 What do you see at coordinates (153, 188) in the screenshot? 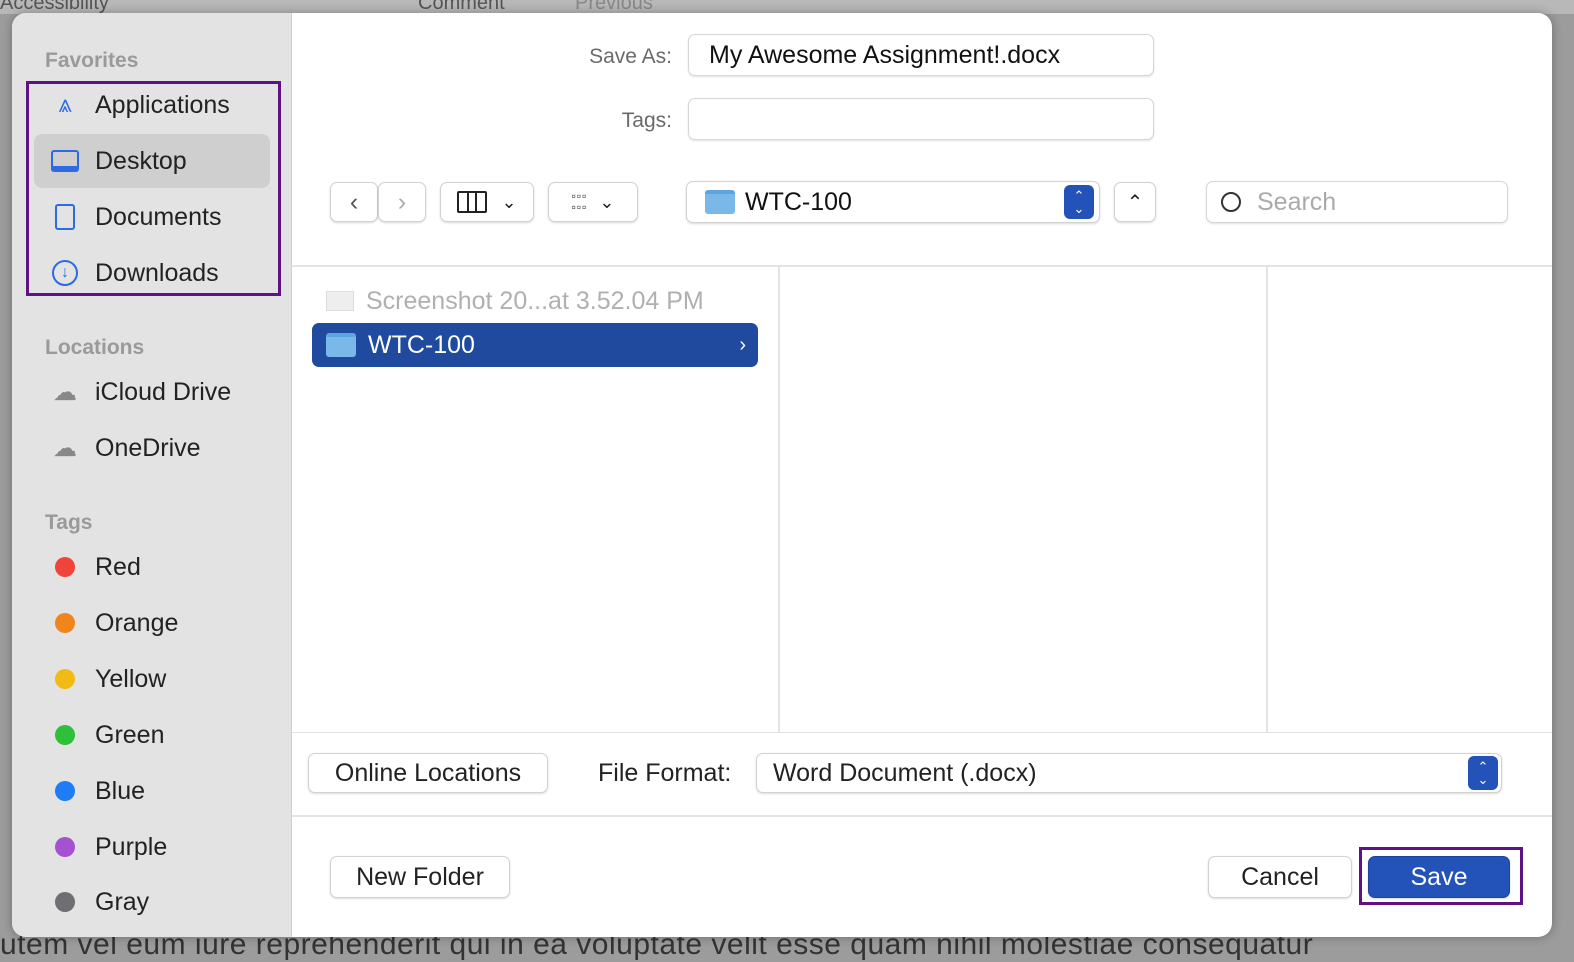
I see `favorites-highlight-box` at bounding box center [153, 188].